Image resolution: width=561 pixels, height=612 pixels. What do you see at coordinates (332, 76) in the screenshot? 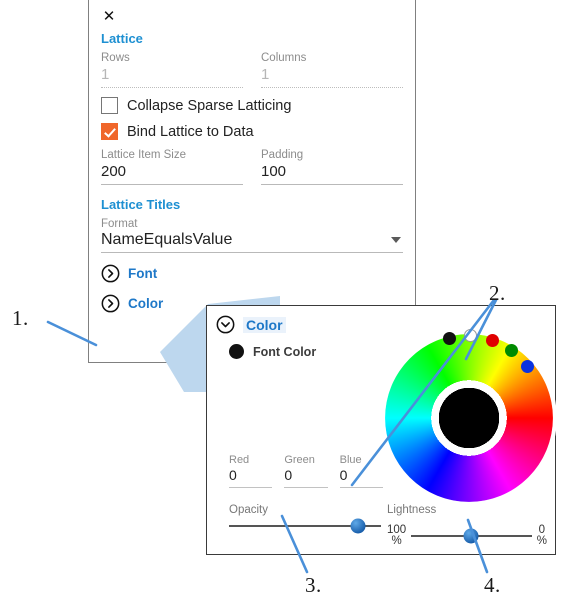
I see `columns-value: 1` at bounding box center [332, 76].